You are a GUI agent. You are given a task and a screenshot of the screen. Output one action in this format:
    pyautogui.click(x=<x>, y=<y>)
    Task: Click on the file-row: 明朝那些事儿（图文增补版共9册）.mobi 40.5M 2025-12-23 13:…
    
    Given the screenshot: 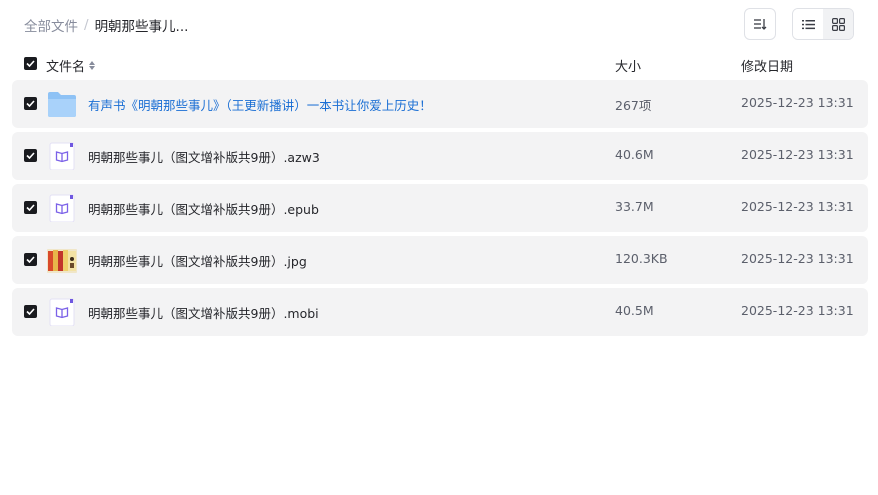 What is the action you would take?
    pyautogui.click(x=440, y=312)
    